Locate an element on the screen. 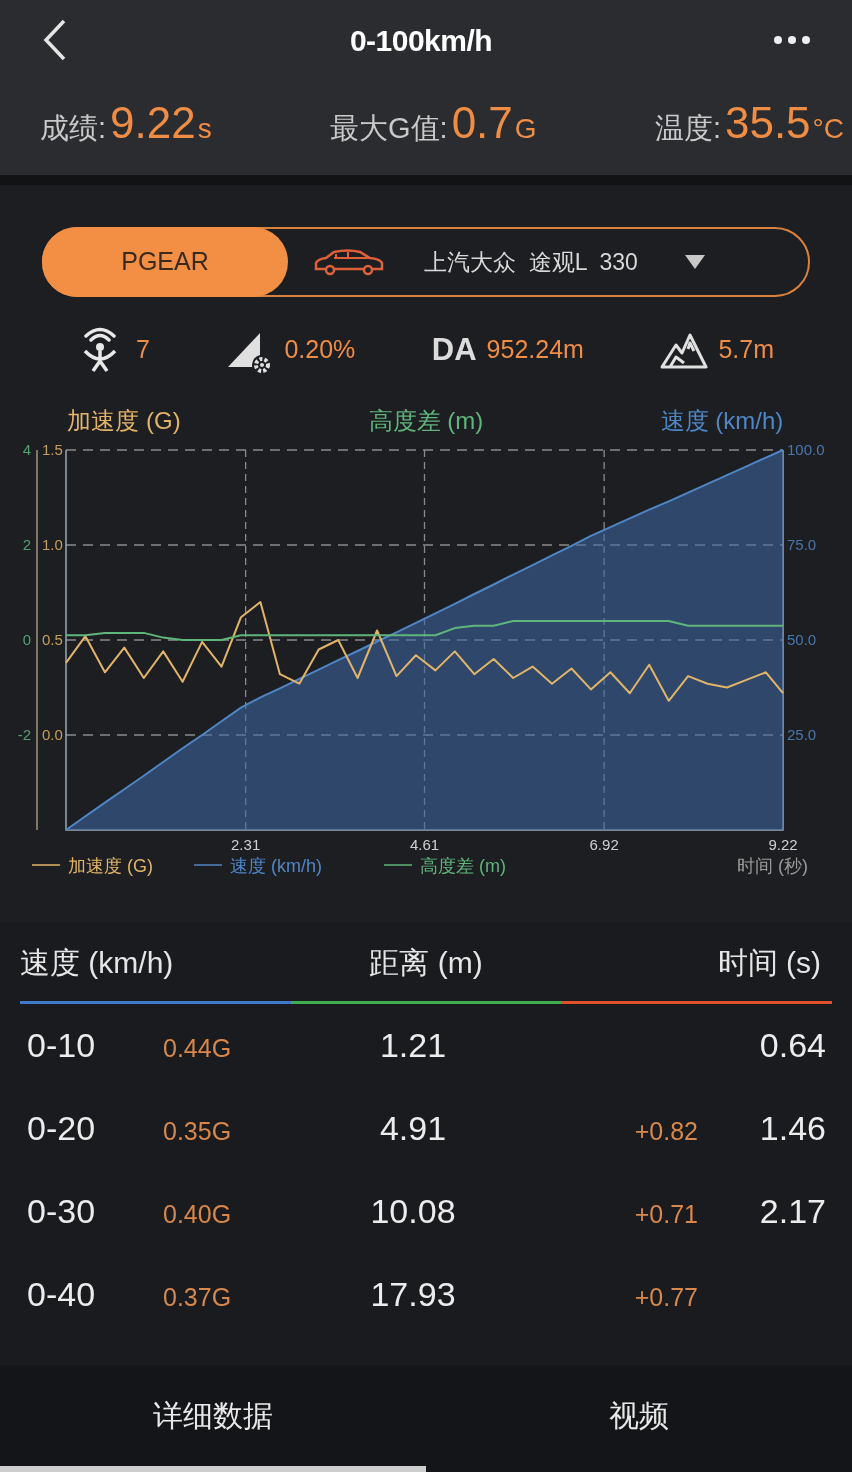 The height and width of the screenshot is (1472, 852). axis-tick-label: 50.0 is located at coordinates (802, 639).